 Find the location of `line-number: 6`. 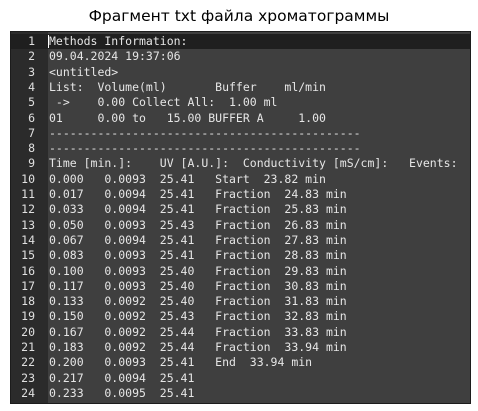

line-number: 6 is located at coordinates (31, 117).